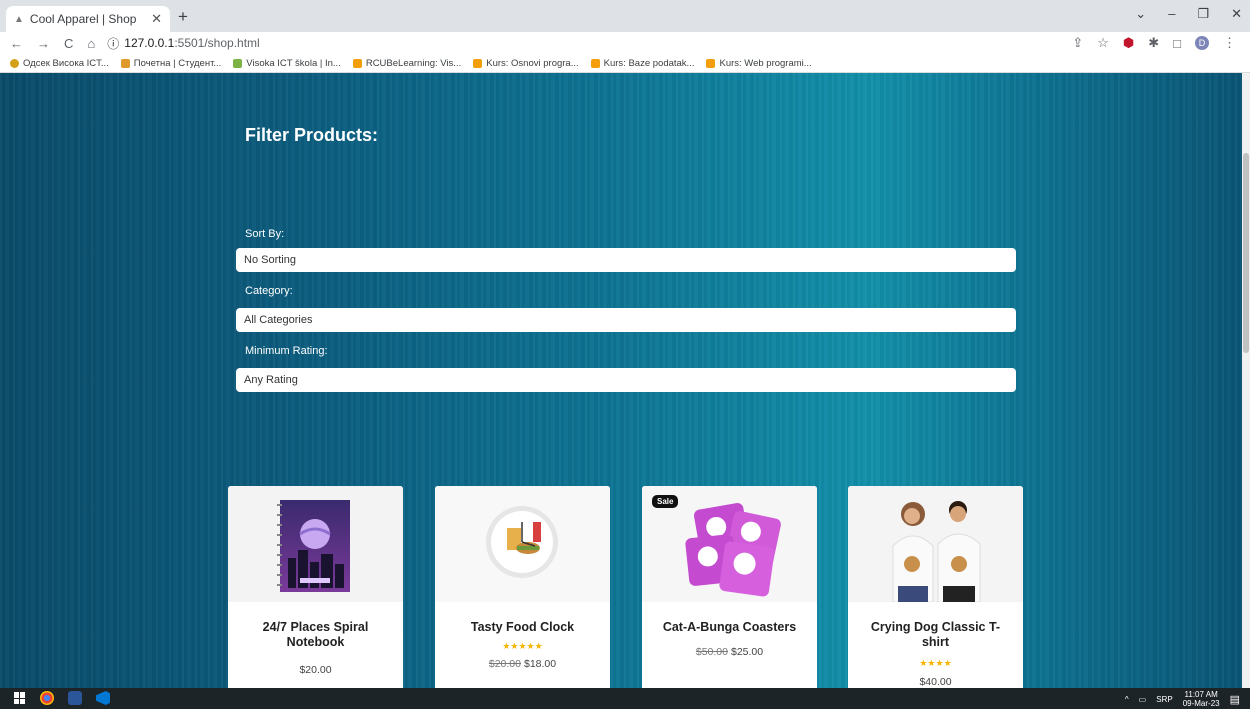 The height and width of the screenshot is (709, 1250). What do you see at coordinates (665, 501) in the screenshot?
I see `sale-badge: Sale` at bounding box center [665, 501].